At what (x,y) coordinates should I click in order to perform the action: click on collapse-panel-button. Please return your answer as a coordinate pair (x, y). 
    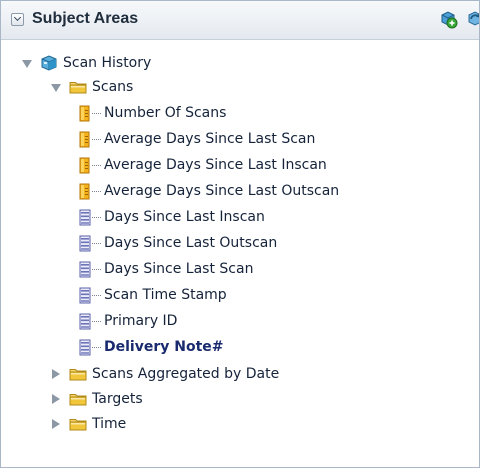
    Looking at the image, I should click on (17, 19).